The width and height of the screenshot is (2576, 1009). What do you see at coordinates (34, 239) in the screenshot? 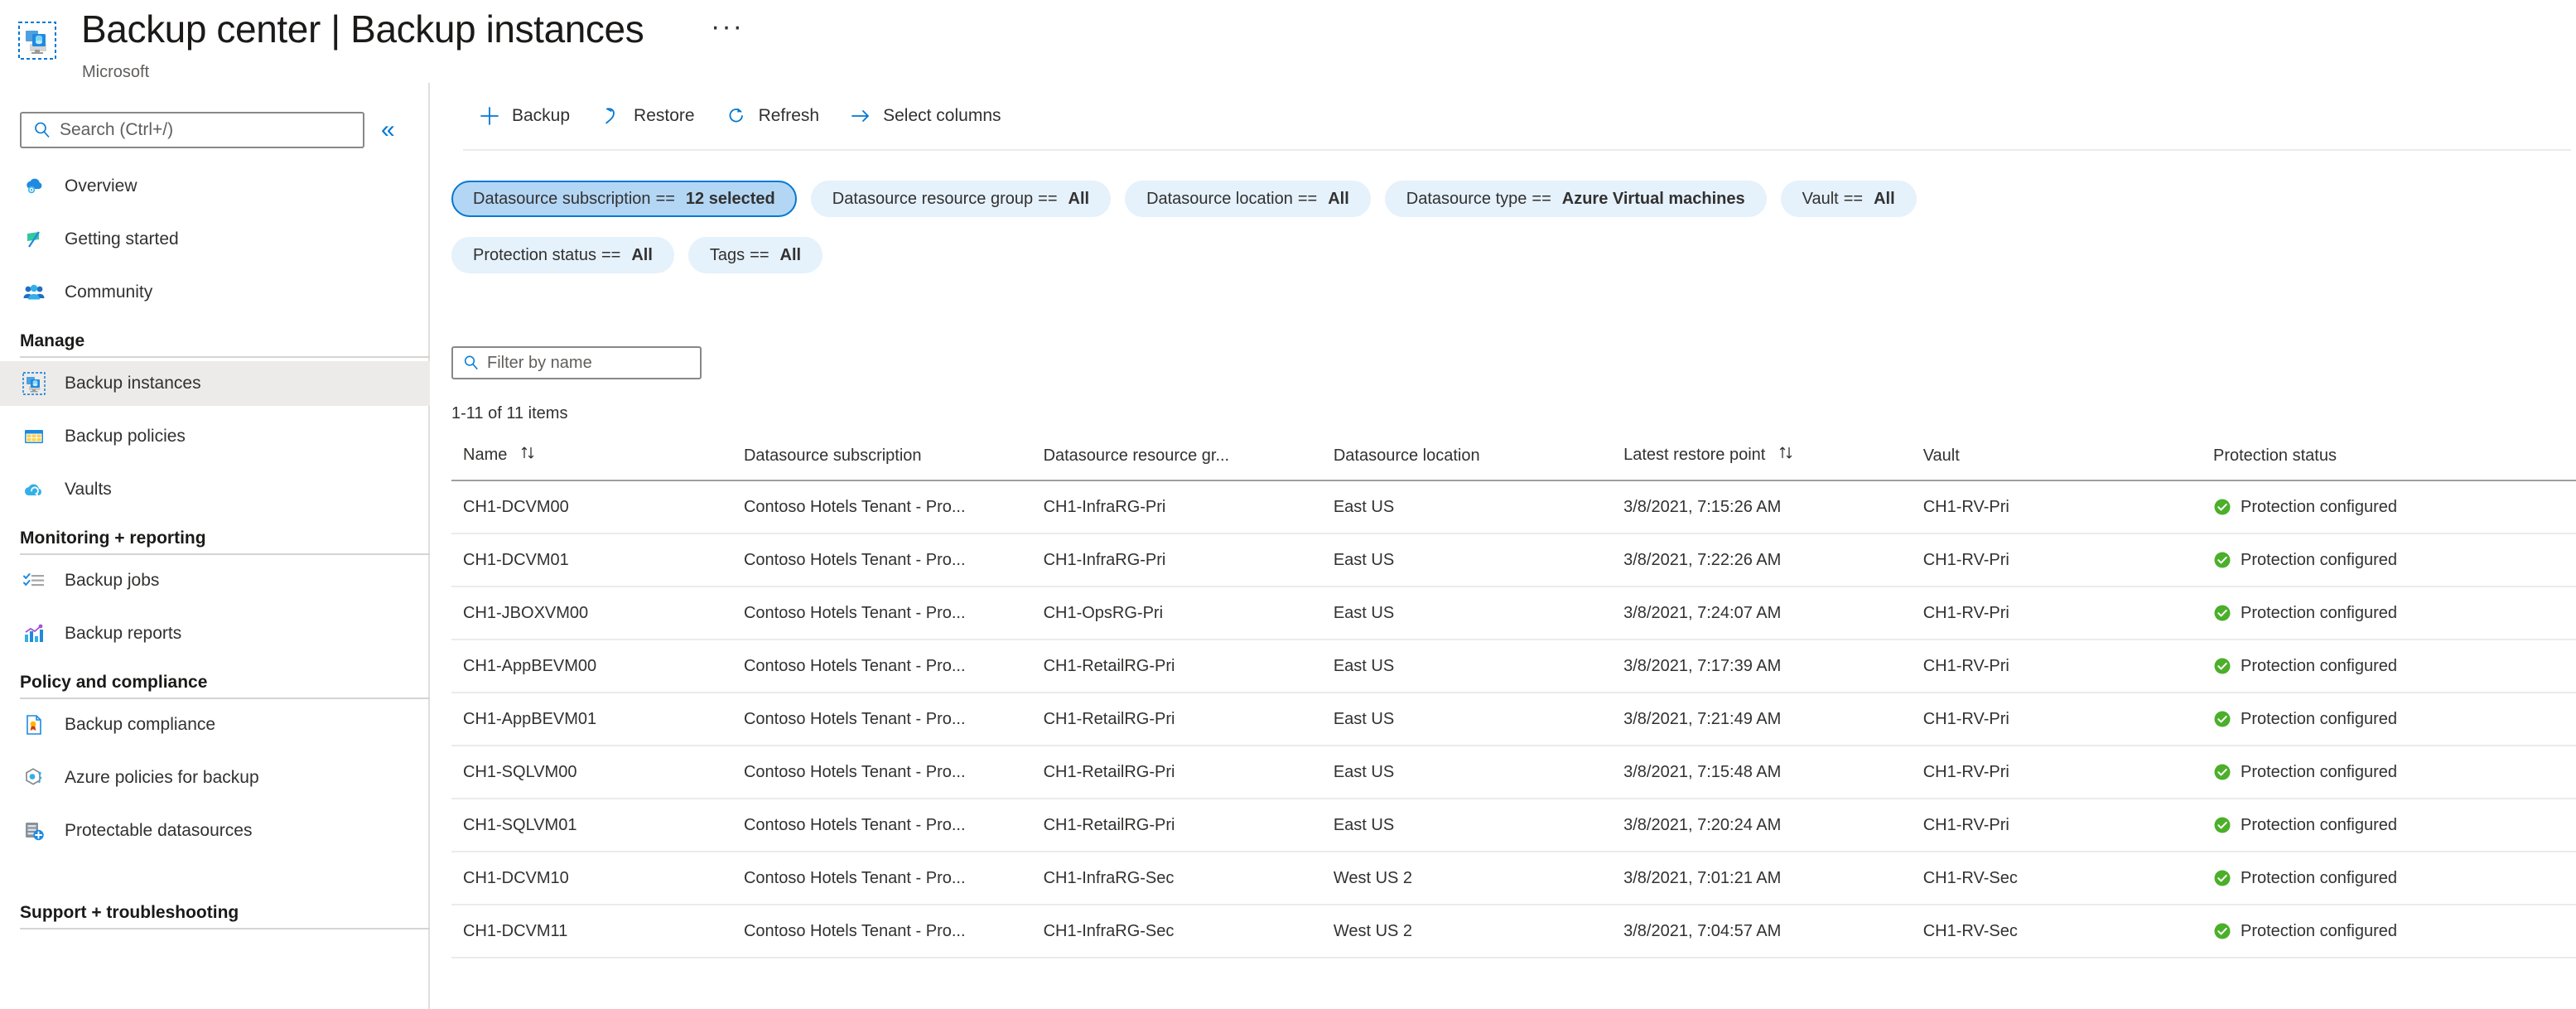
I see `flag-icon` at bounding box center [34, 239].